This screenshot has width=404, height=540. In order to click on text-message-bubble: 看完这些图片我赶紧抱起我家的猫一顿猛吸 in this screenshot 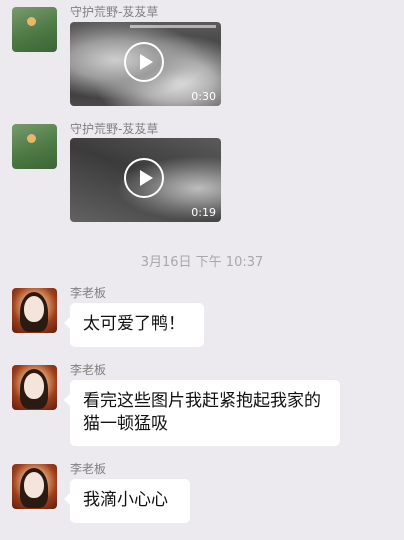, I will do `click(202, 413)`.